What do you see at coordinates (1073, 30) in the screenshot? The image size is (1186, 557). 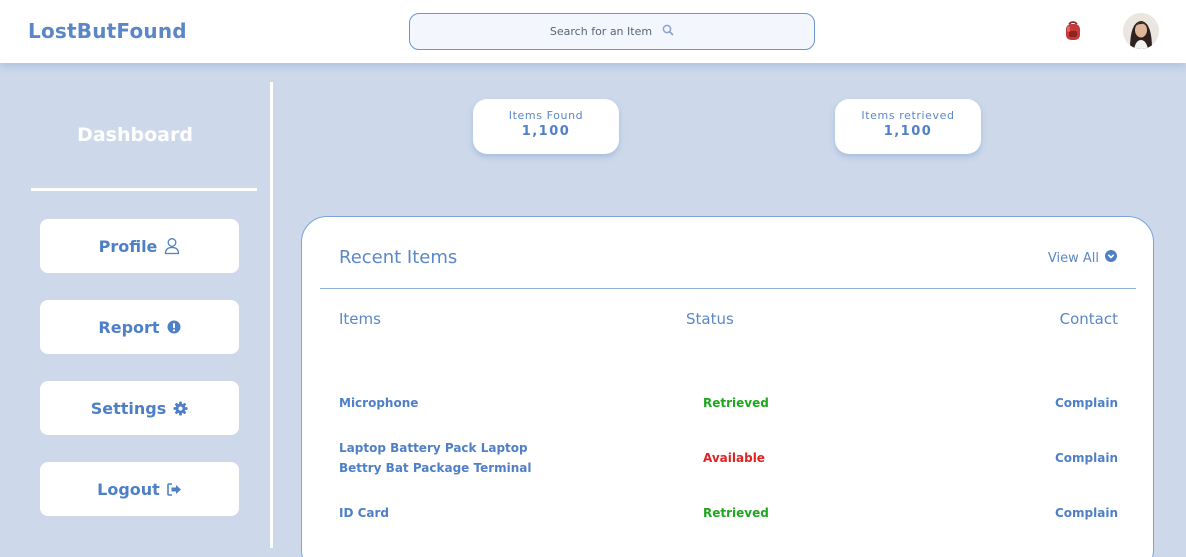 I see `backpack-icon` at bounding box center [1073, 30].